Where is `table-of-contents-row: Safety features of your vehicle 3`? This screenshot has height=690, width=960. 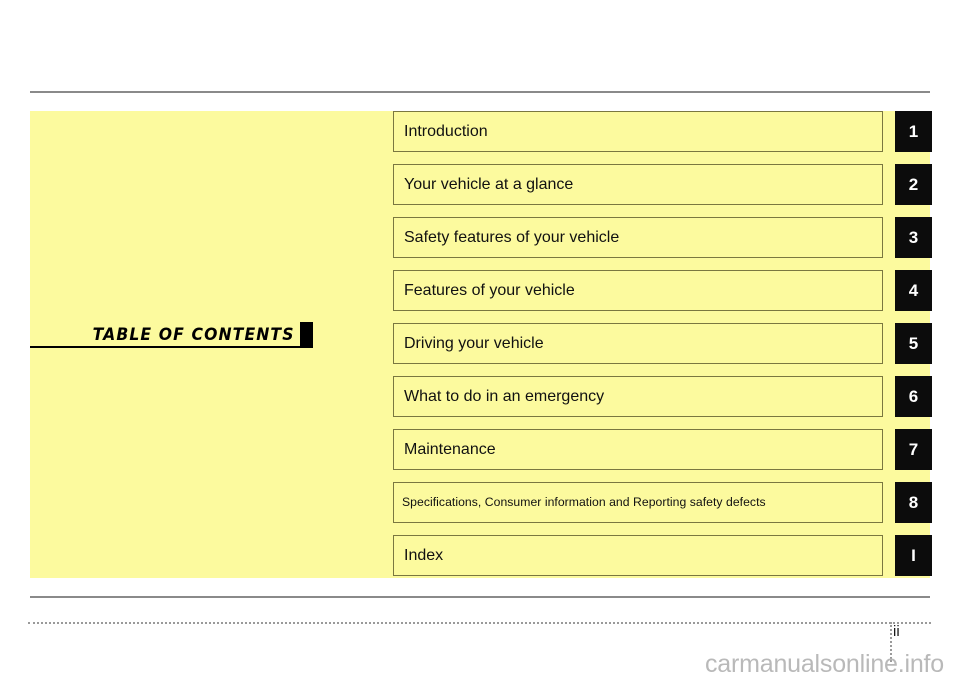 table-of-contents-row: Safety features of your vehicle 3 is located at coordinates (662, 237).